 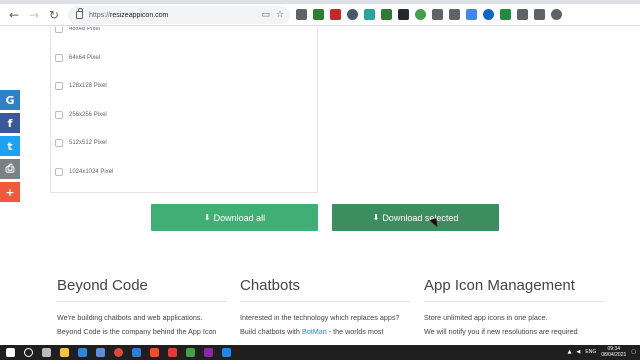 I want to click on forward-icon: →, so click(x=34, y=15).